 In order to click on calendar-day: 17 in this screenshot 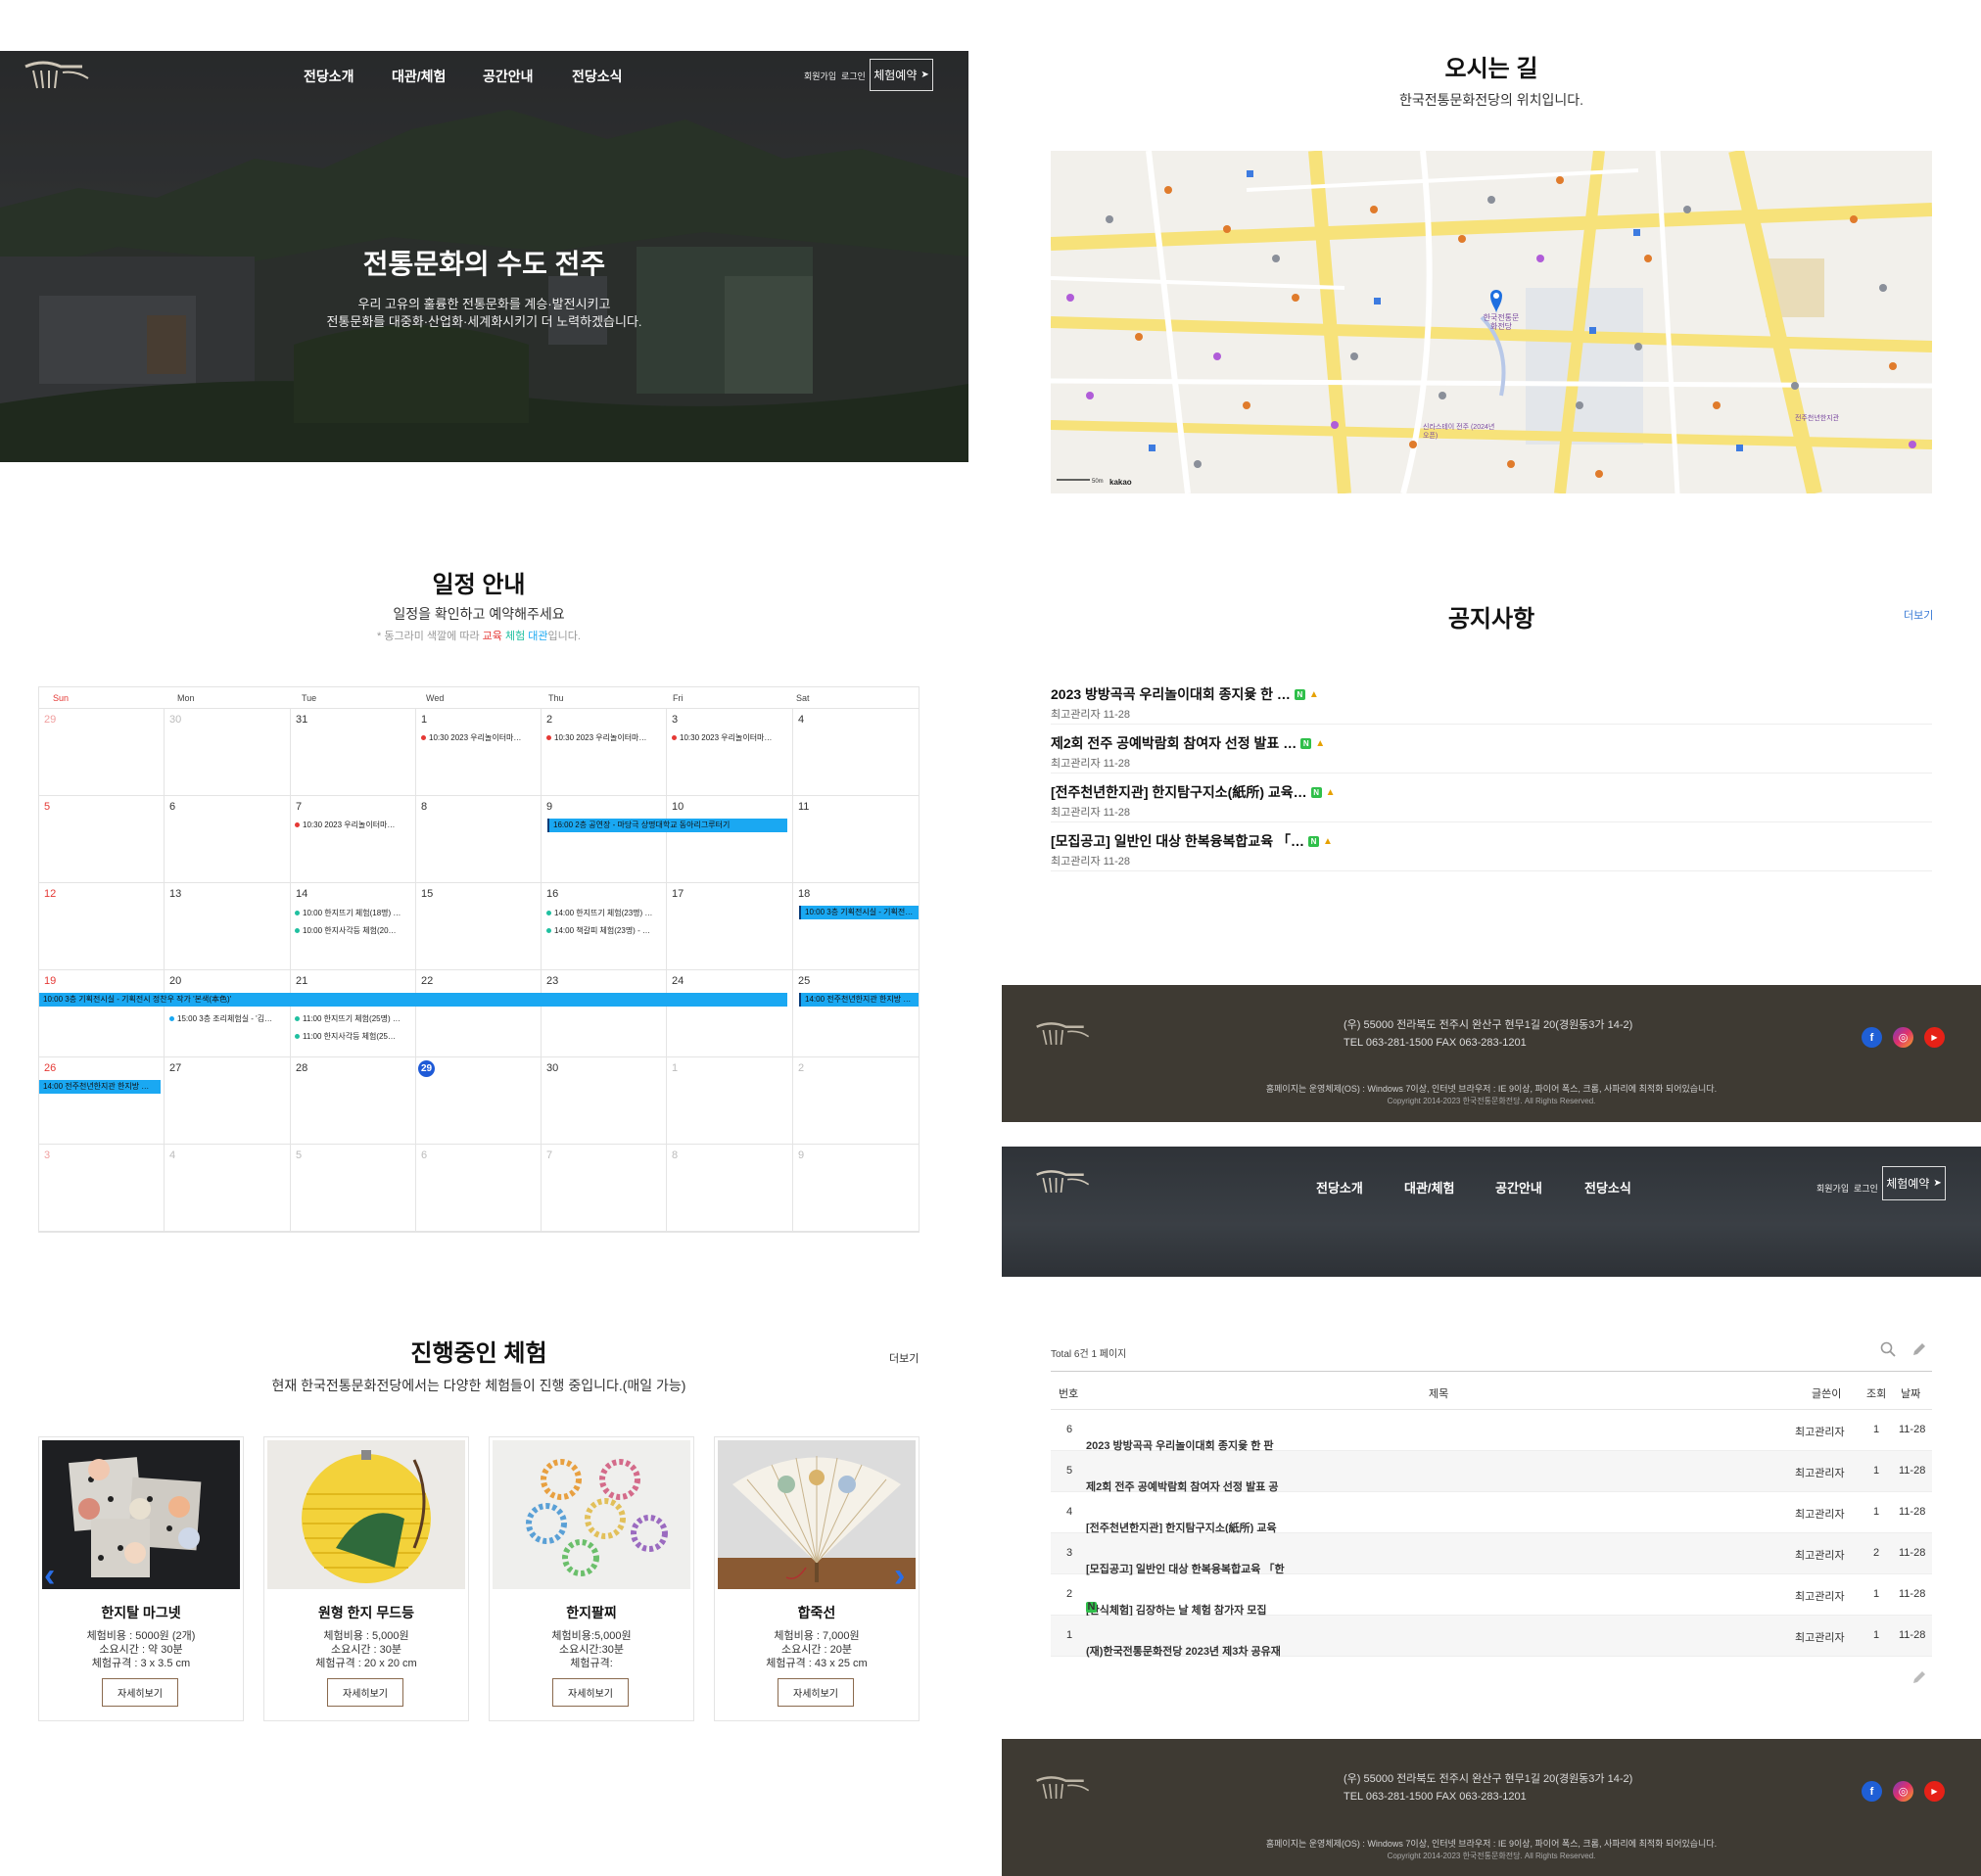, I will do `click(730, 926)`.